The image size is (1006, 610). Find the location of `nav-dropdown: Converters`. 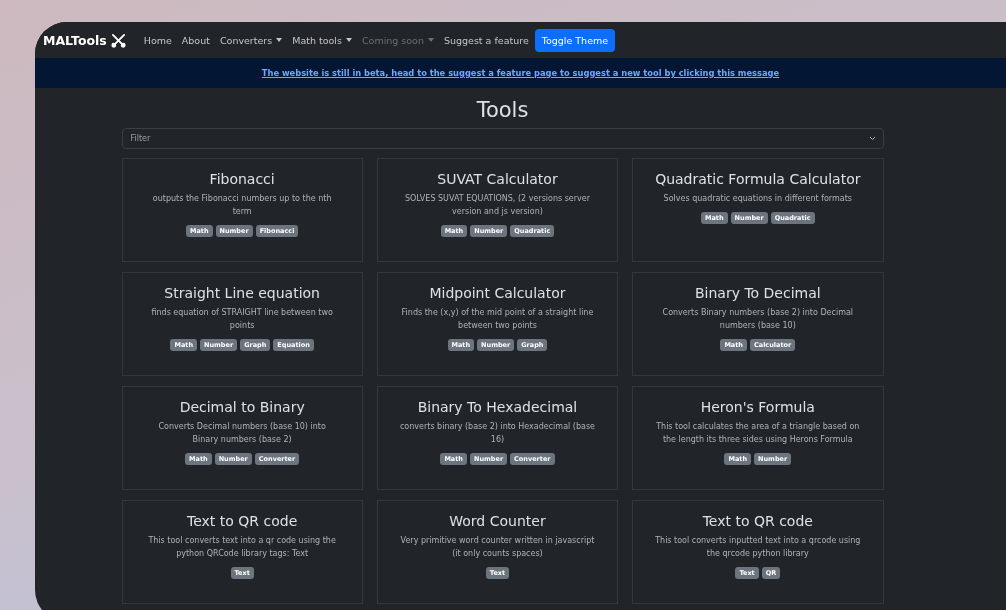

nav-dropdown: Converters is located at coordinates (251, 40).